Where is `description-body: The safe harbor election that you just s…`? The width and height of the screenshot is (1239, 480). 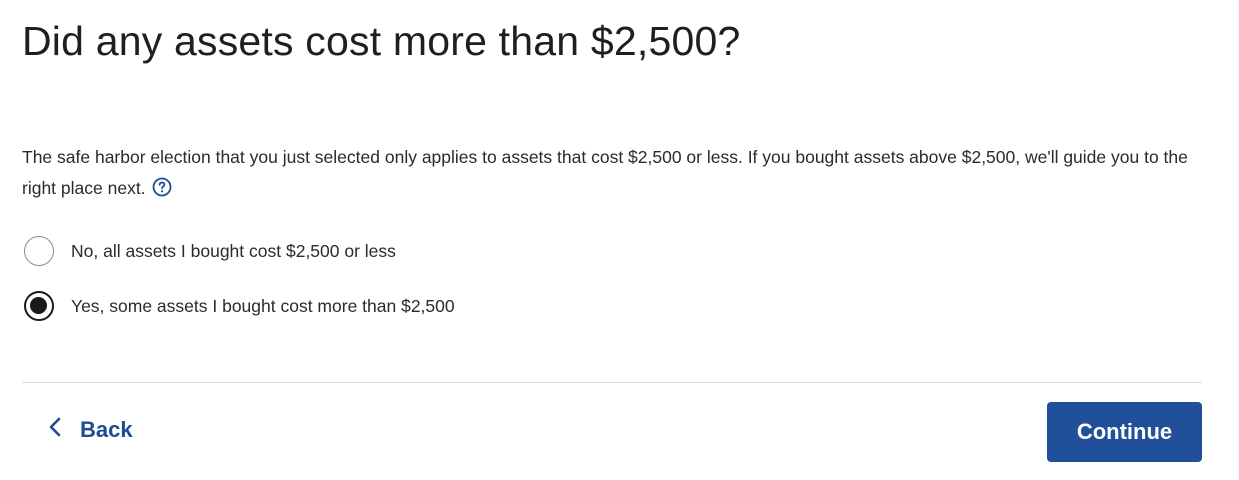
description-body: The safe harbor election that you just s… is located at coordinates (605, 172).